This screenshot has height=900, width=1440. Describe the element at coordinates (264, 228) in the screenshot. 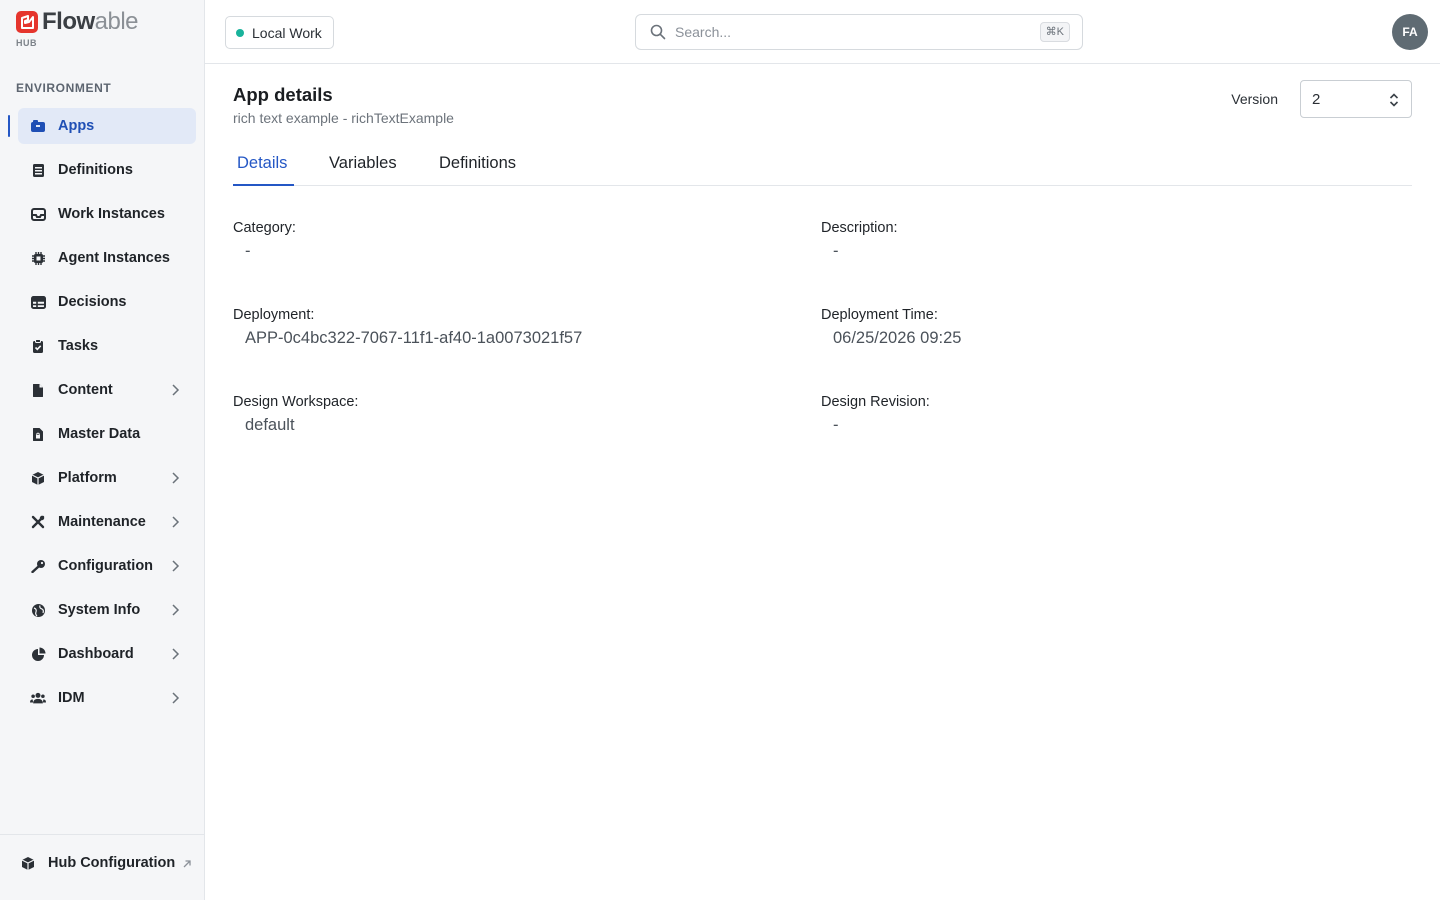

I see `field-label: Category:` at that location.